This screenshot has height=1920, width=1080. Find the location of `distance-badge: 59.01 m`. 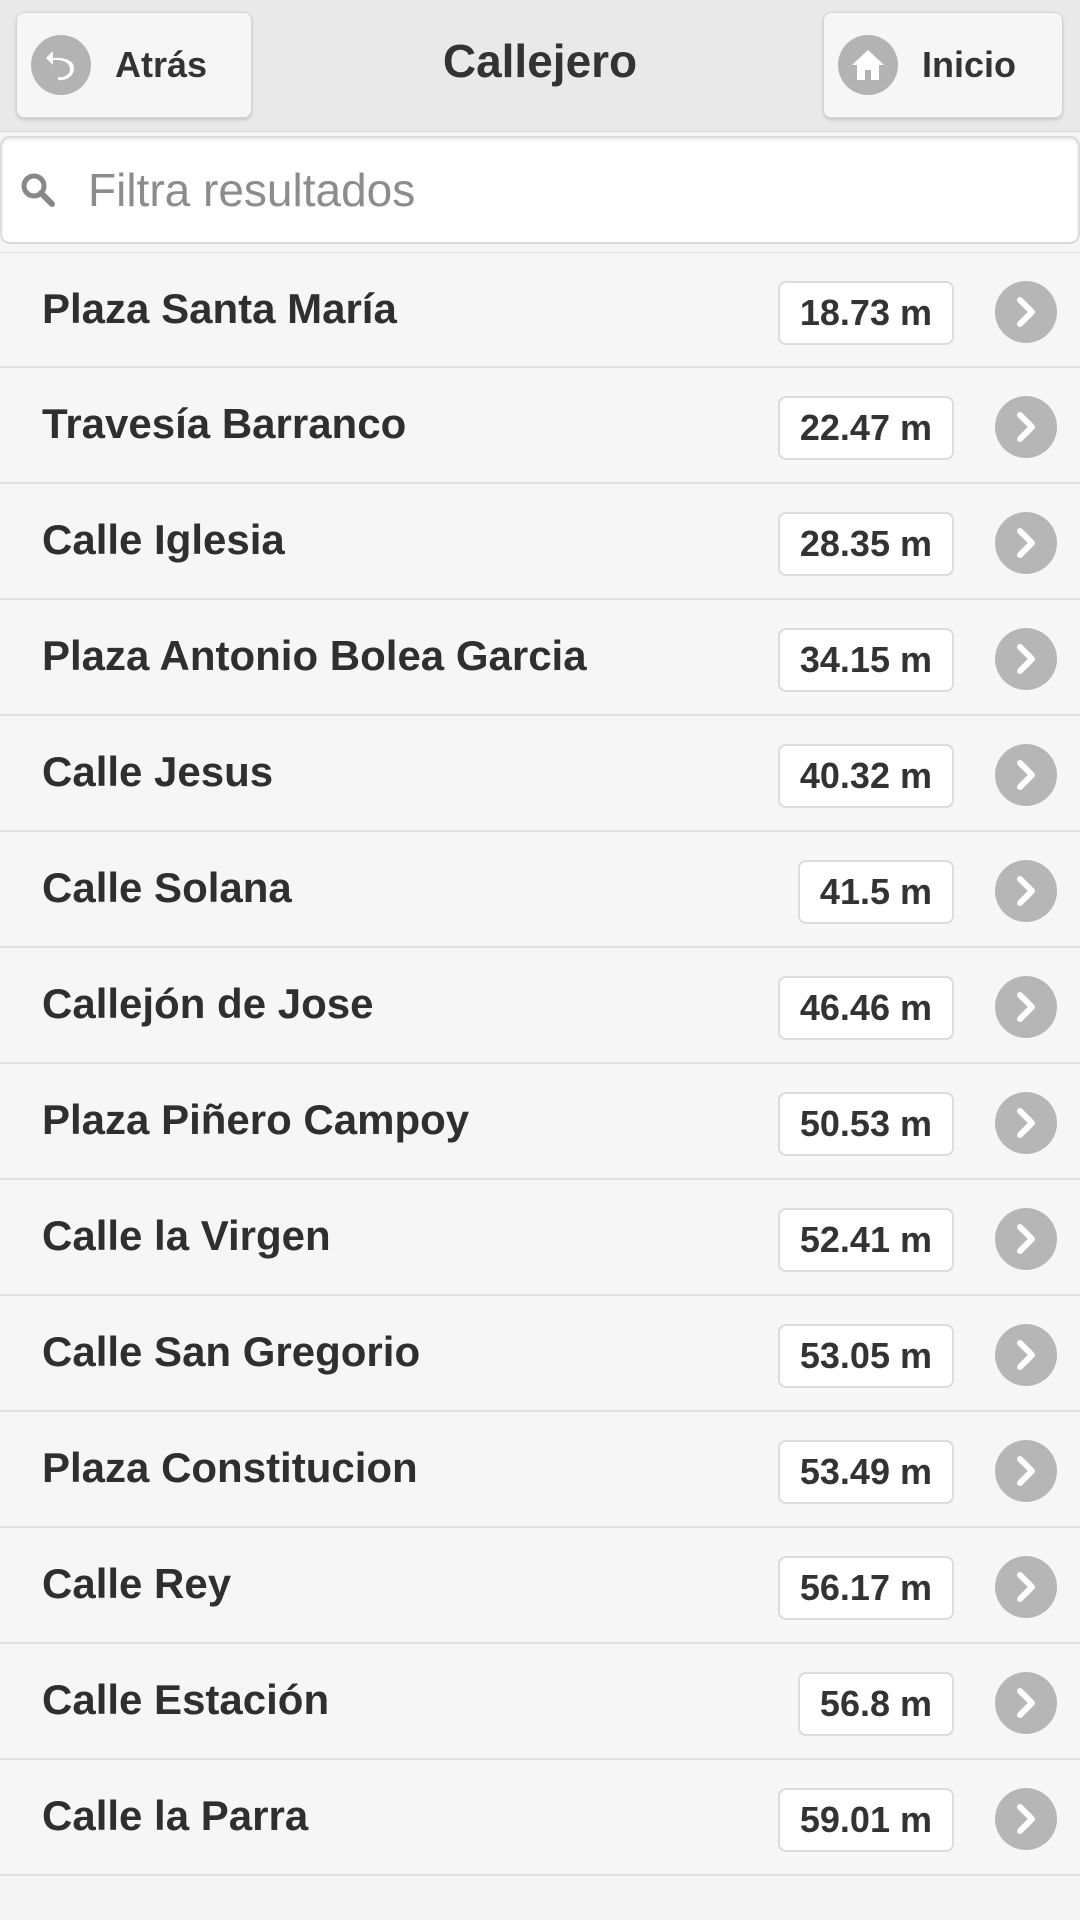

distance-badge: 59.01 m is located at coordinates (865, 1820).